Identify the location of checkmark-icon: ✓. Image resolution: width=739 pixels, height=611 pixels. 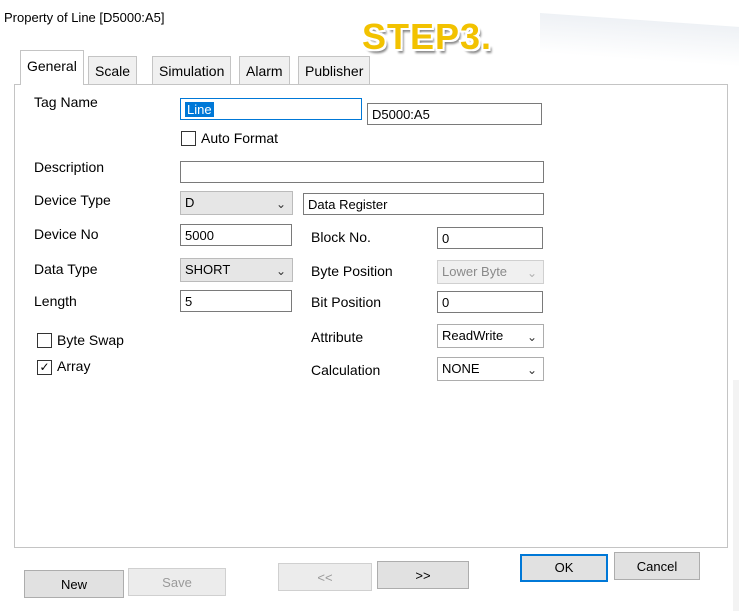
(44, 367).